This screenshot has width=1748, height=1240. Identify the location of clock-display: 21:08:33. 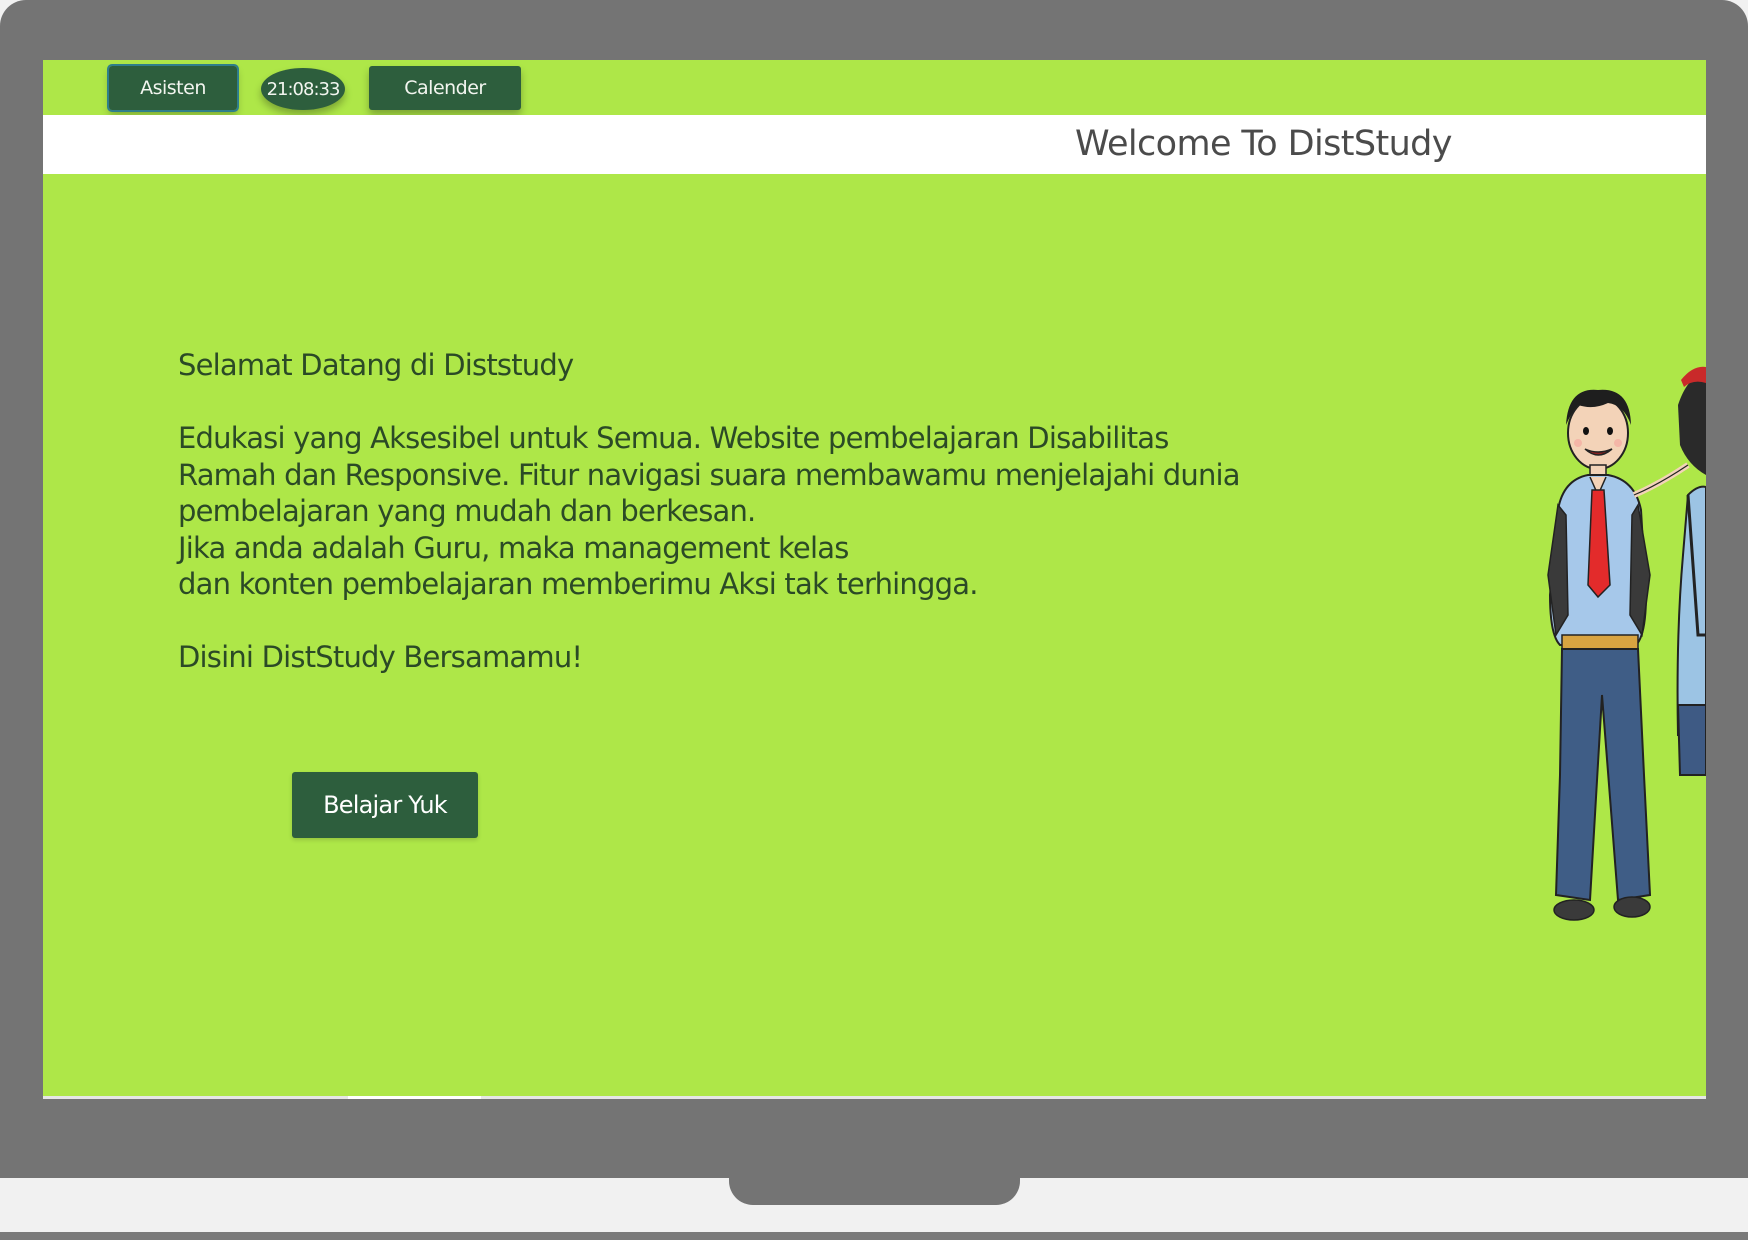
(303, 89).